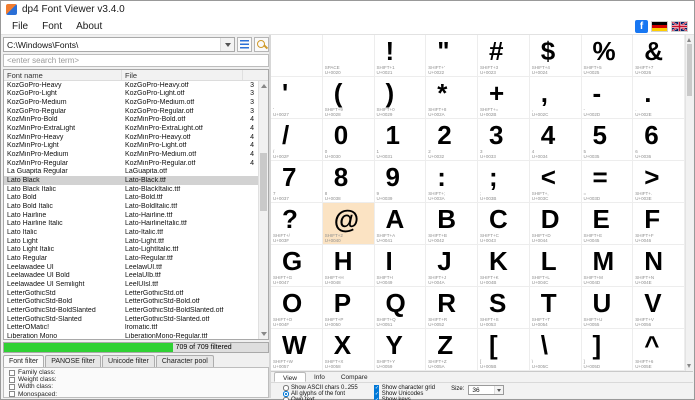  What do you see at coordinates (131, 189) in the screenshot?
I see `font-row: Lato Black Italic Lato-BlackItalic.ttf` at bounding box center [131, 189].